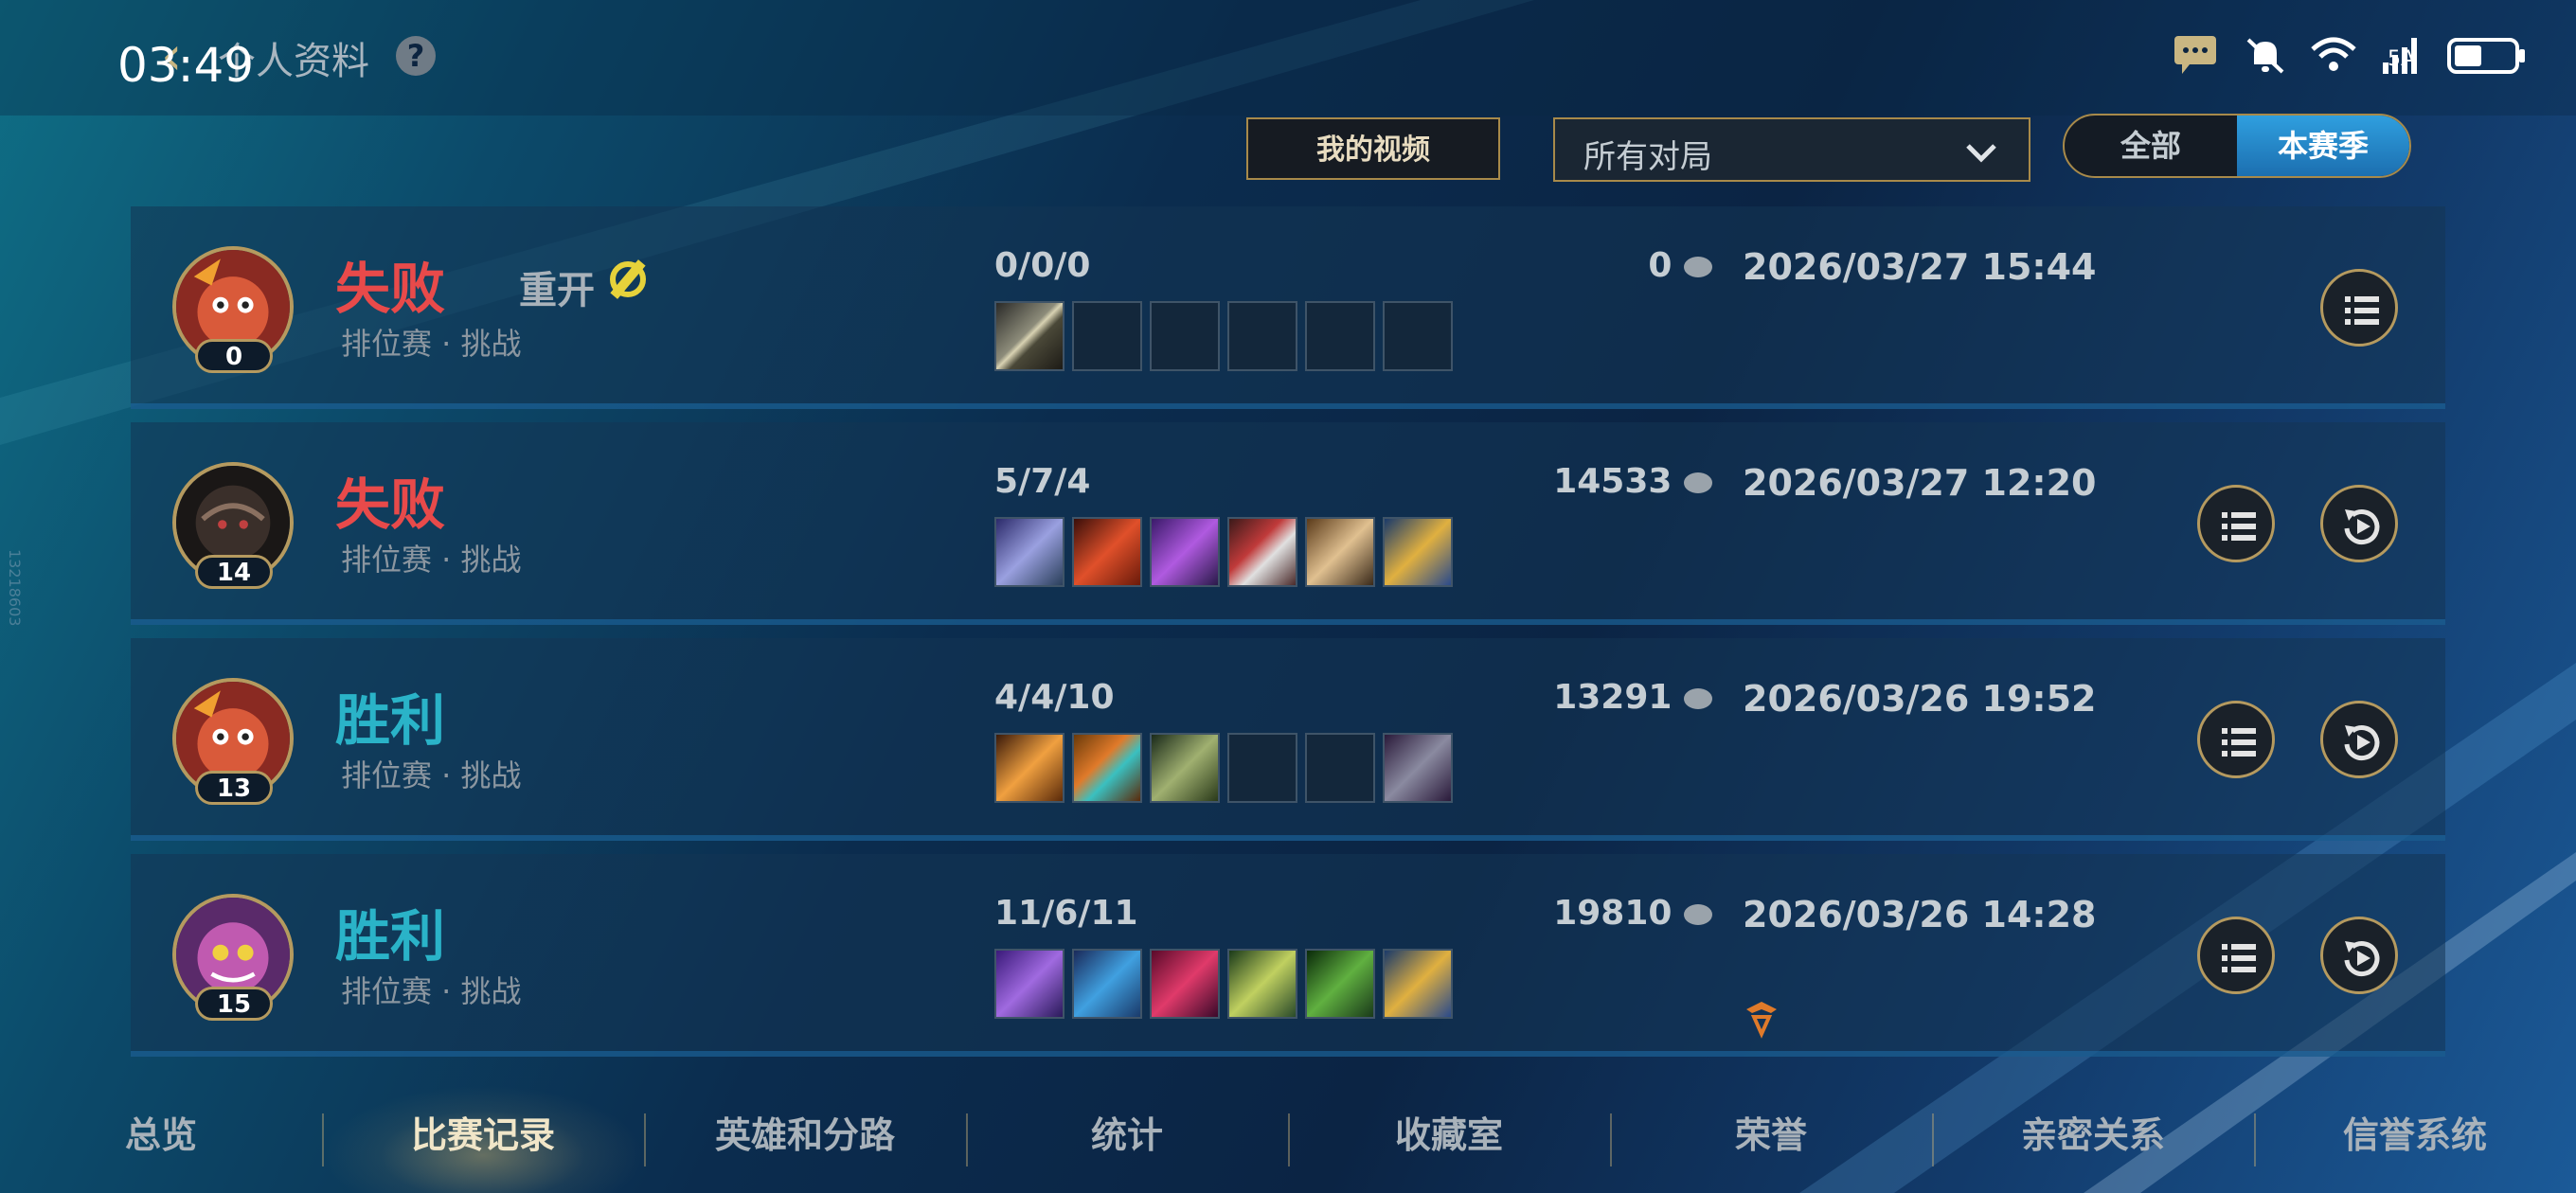  Describe the element at coordinates (2195, 55) in the screenshot. I see `message-icon` at that location.